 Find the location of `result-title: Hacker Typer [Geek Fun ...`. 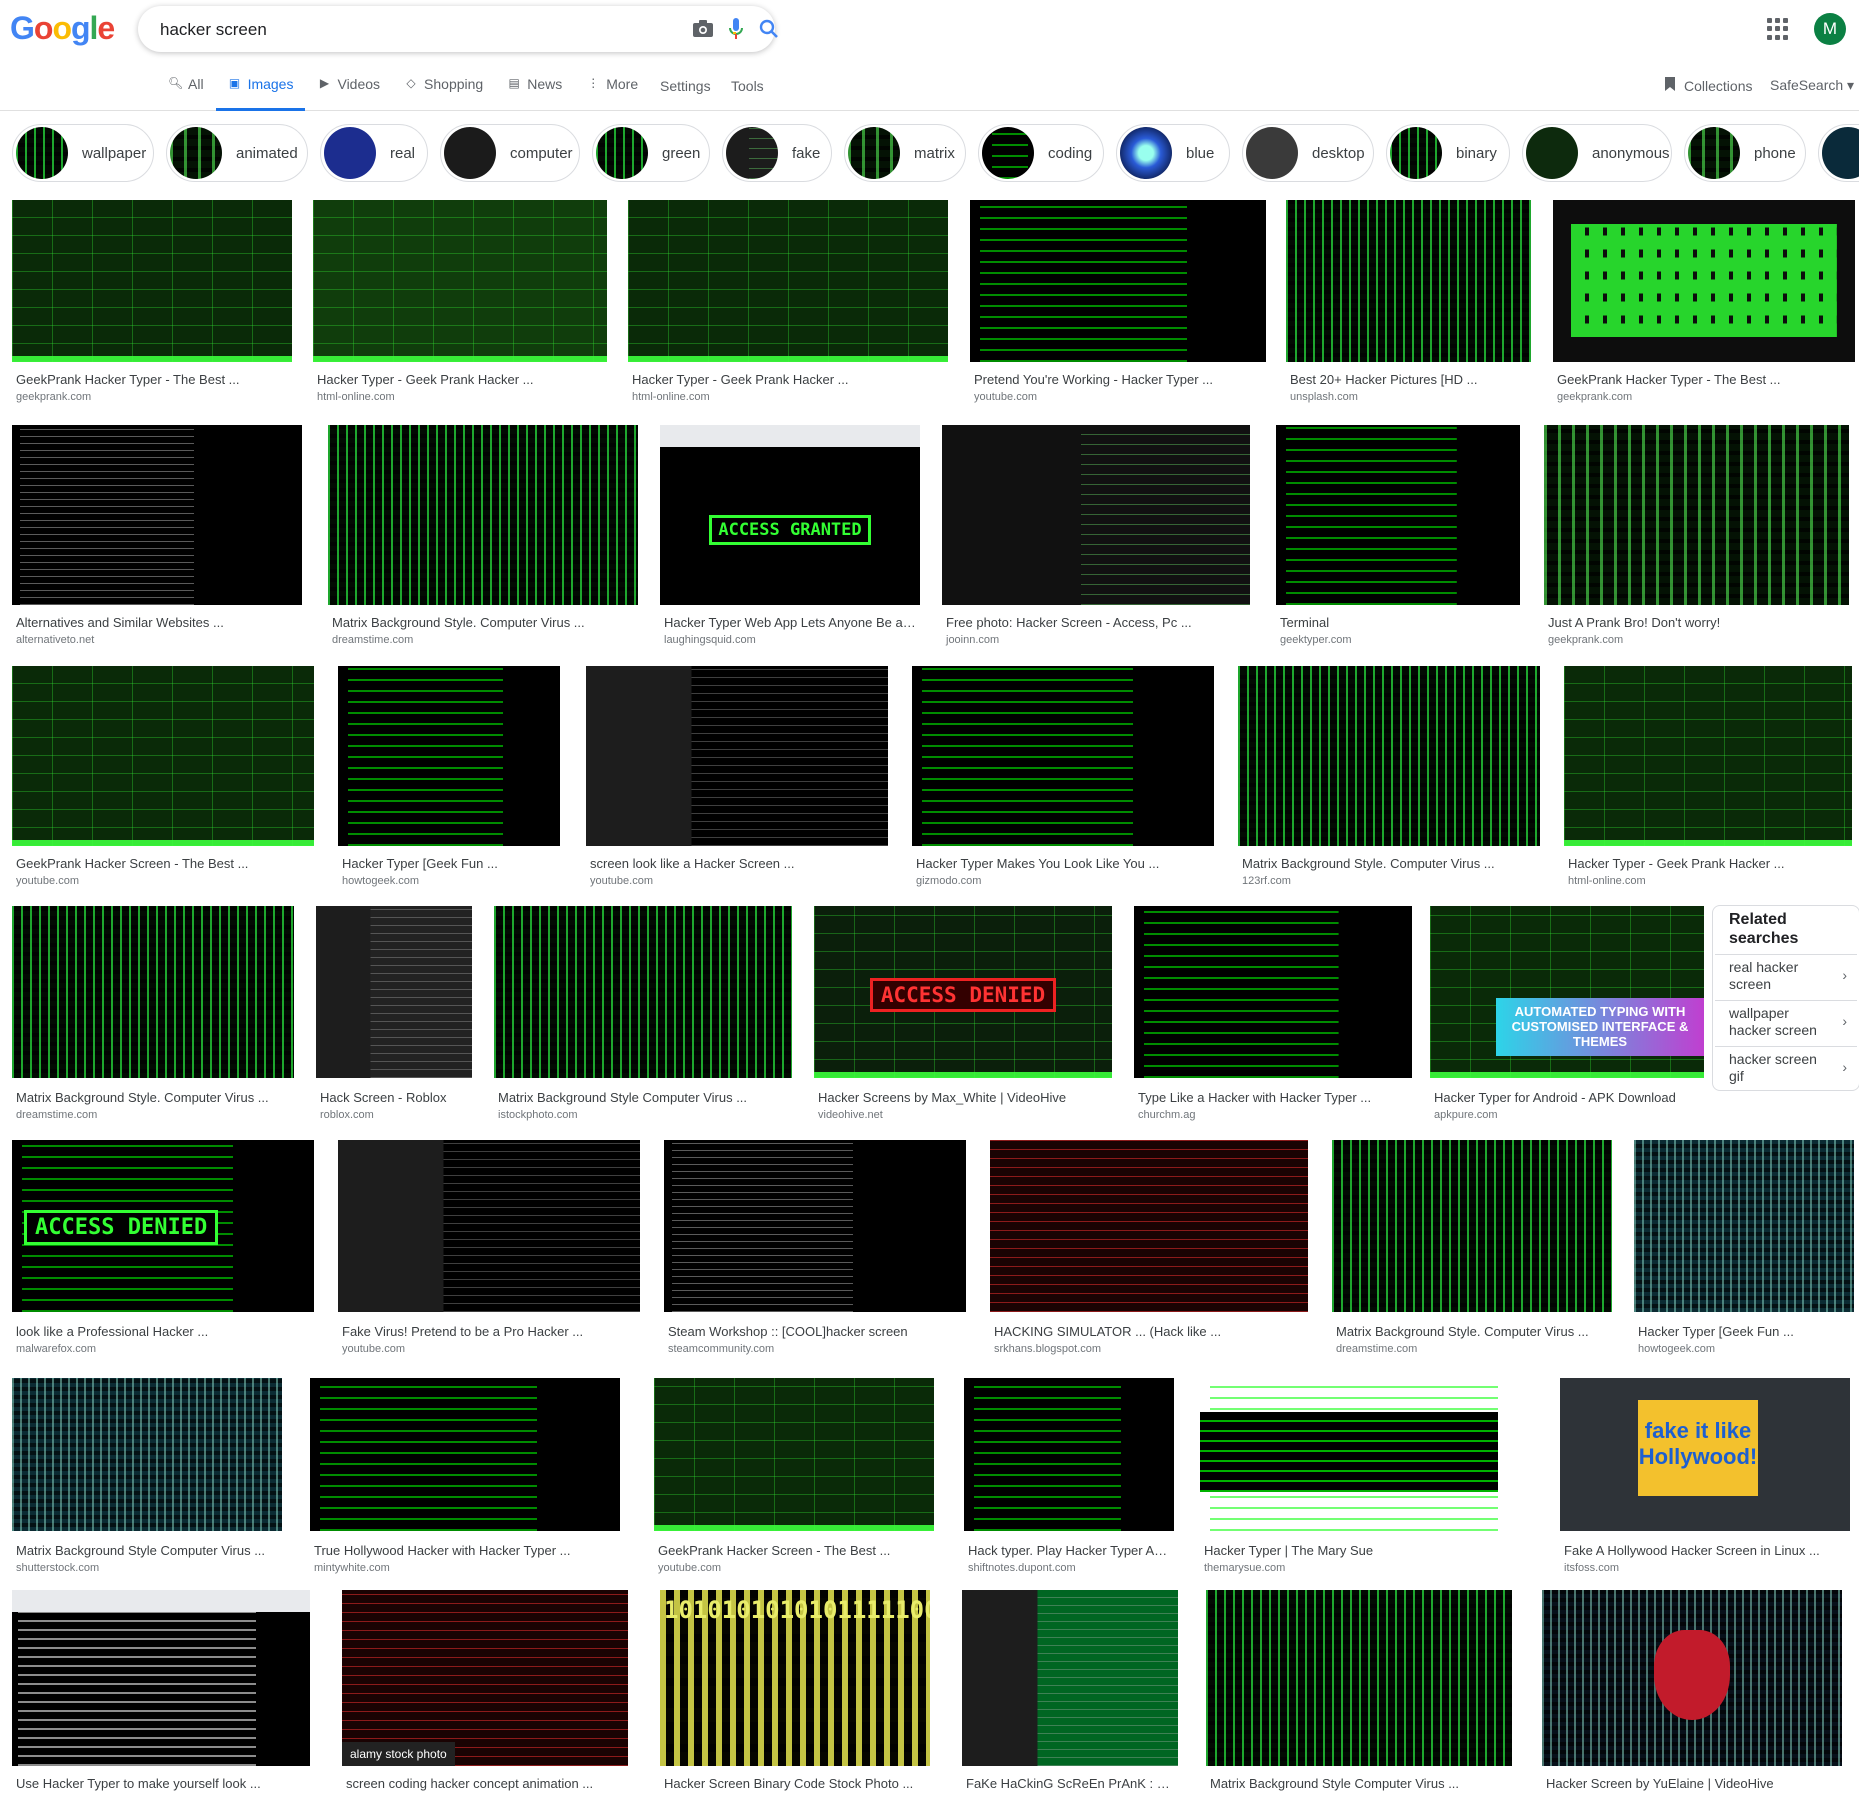

result-title: Hacker Typer [Geek Fun ... is located at coordinates (449, 863).